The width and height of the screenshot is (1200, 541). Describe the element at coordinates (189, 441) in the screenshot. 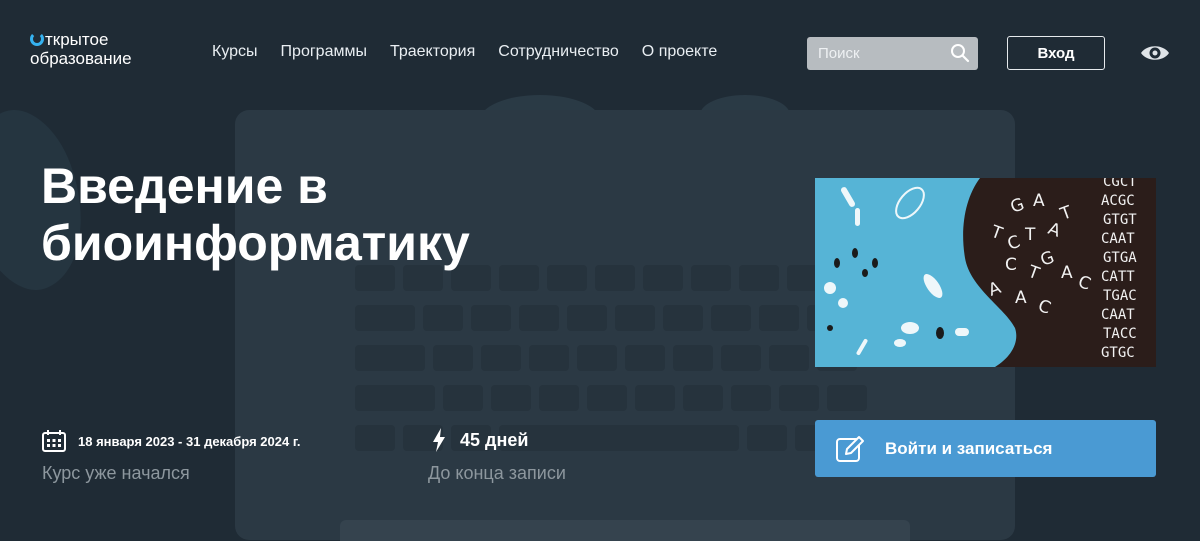

I see `date-range: 18 января 2023 - 31 декабря 2024 г.` at that location.